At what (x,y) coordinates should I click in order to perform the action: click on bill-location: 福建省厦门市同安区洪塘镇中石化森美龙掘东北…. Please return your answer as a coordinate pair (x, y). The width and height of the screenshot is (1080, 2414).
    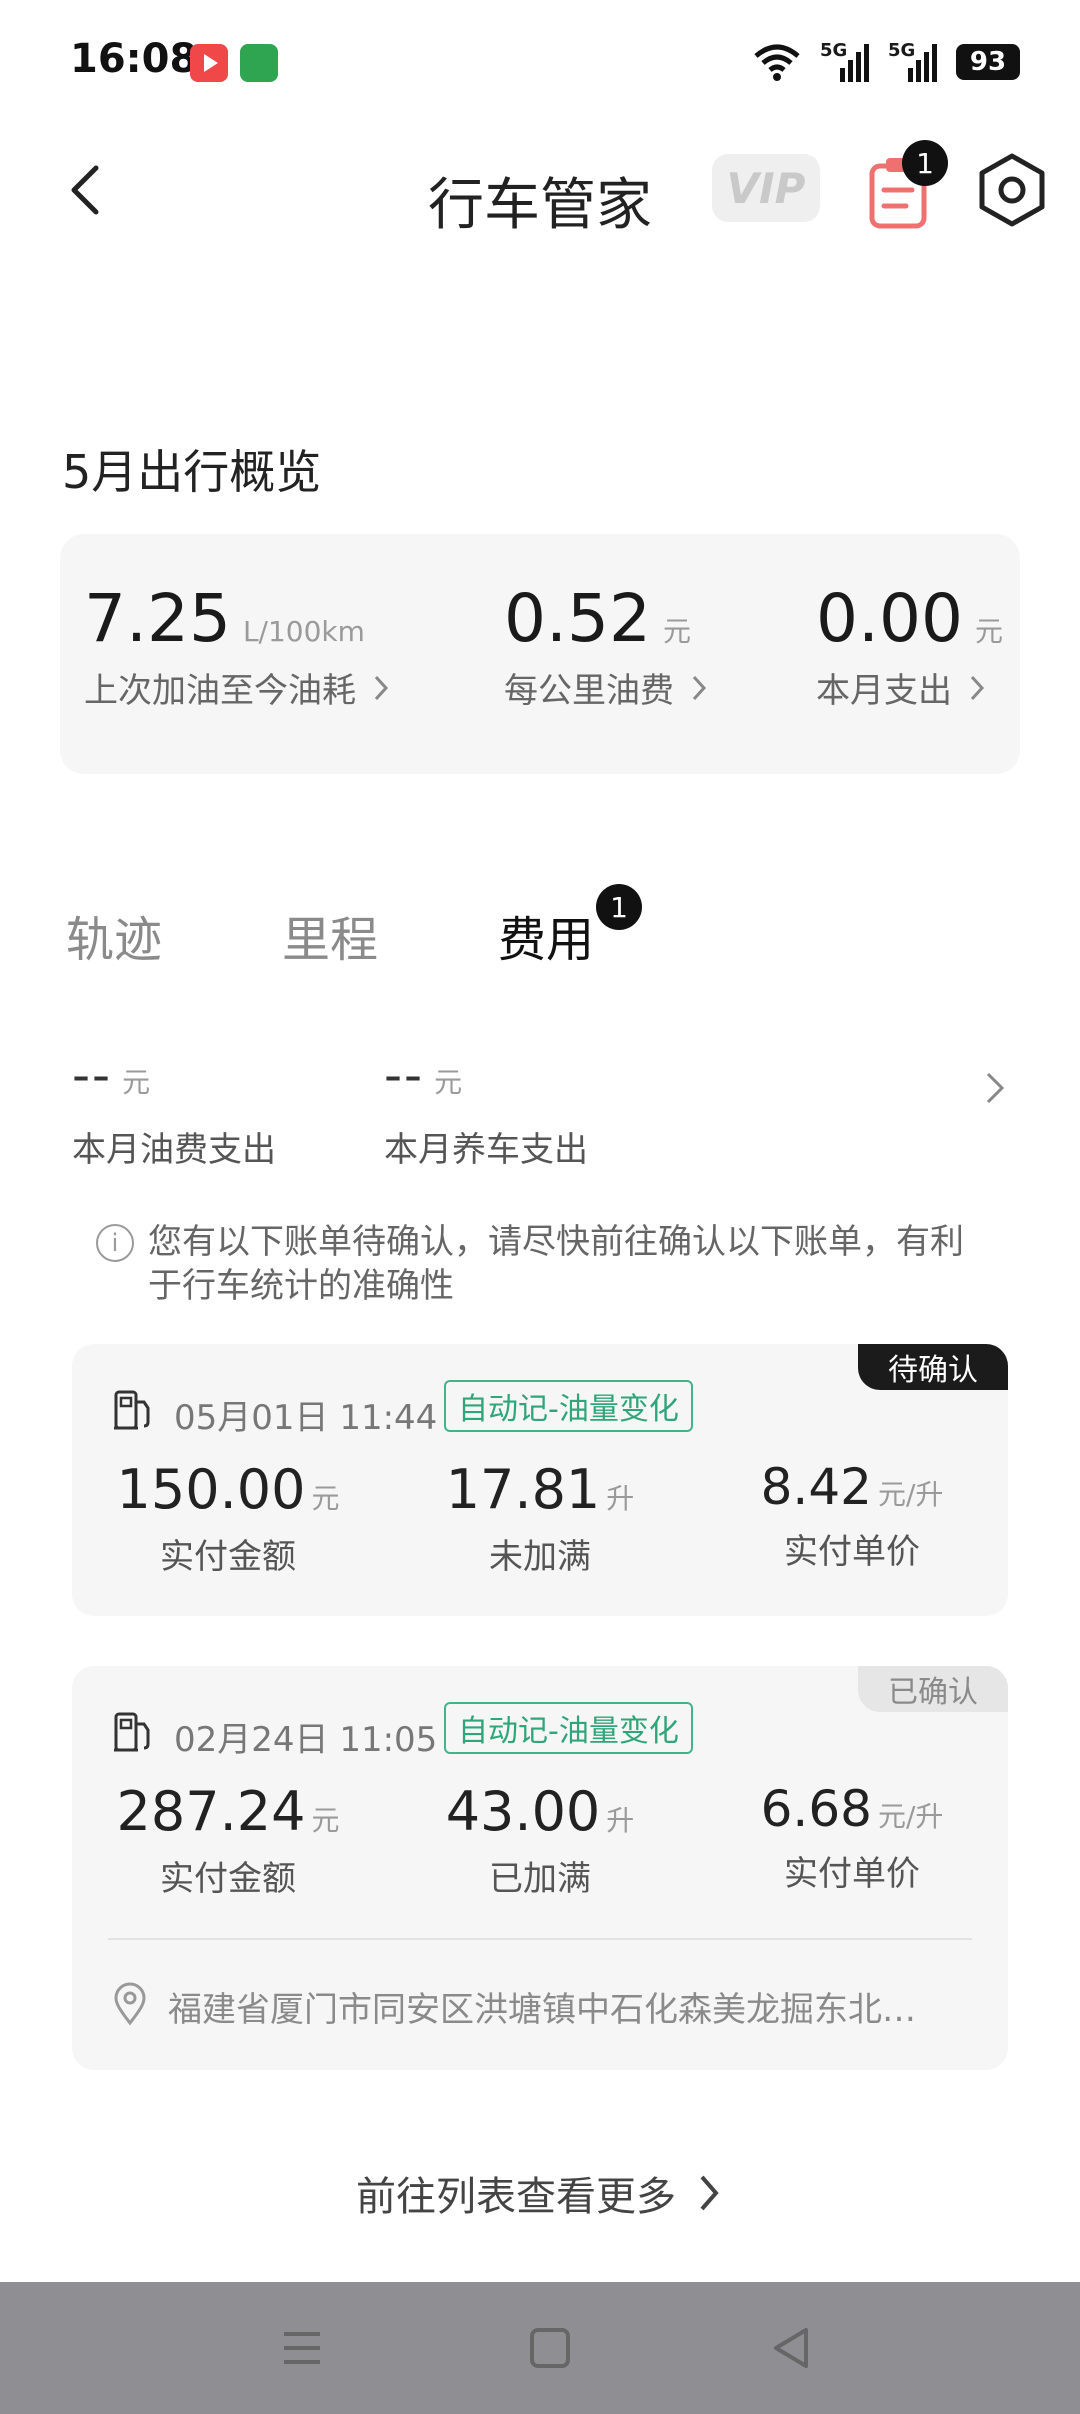
    Looking at the image, I should click on (542, 2010).